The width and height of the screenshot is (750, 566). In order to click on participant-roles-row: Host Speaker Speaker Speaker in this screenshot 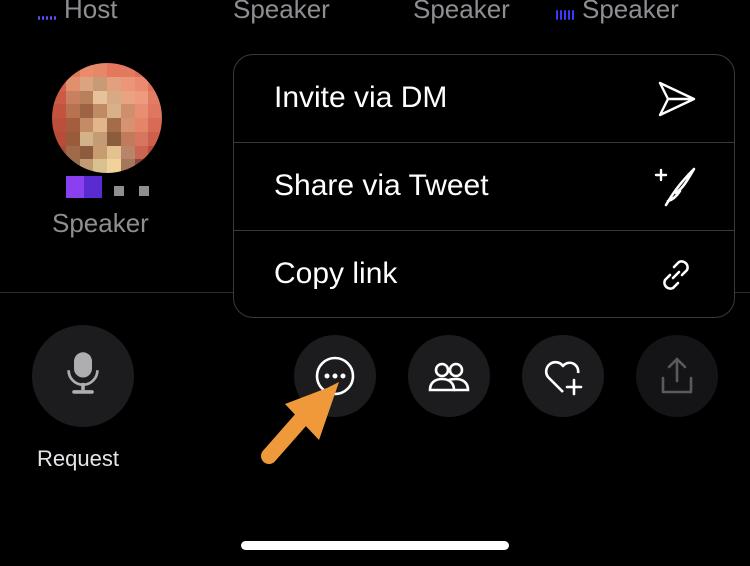, I will do `click(375, 12)`.